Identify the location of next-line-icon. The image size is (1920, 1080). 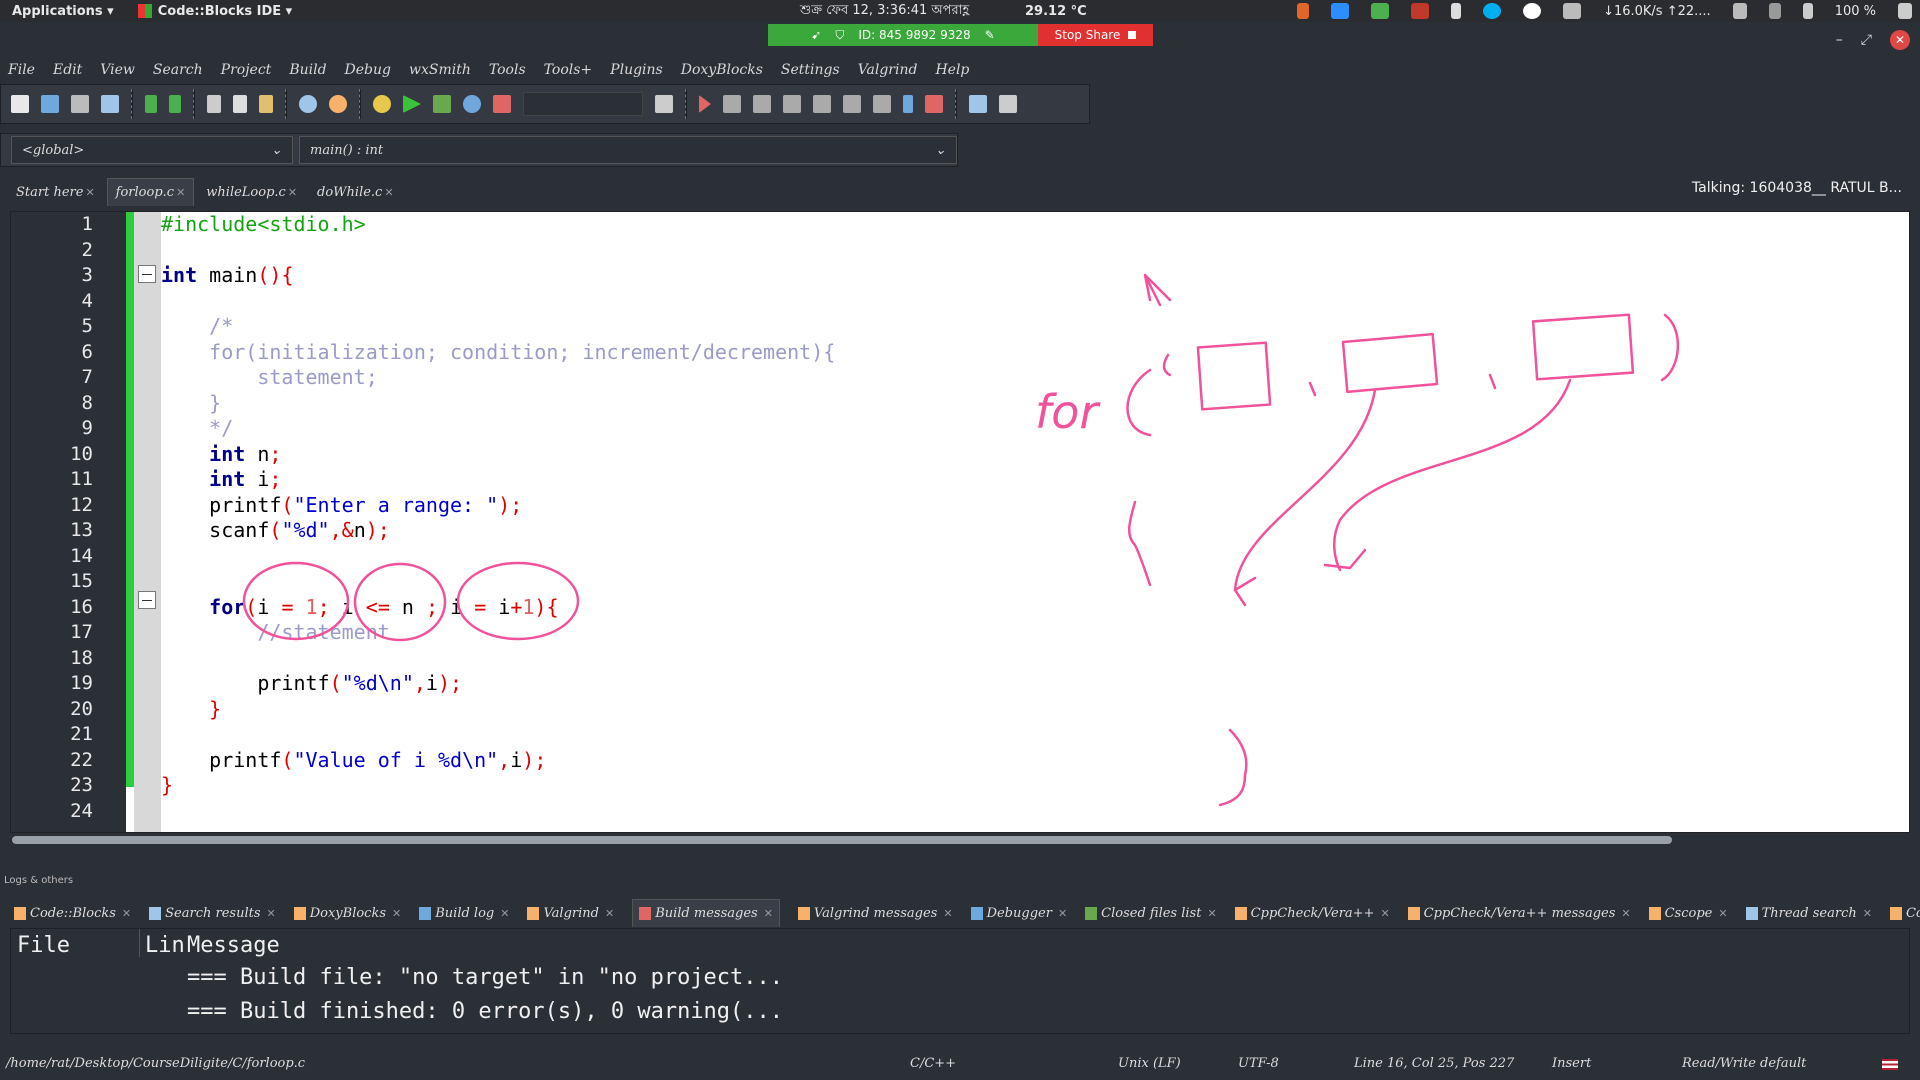
(762, 104).